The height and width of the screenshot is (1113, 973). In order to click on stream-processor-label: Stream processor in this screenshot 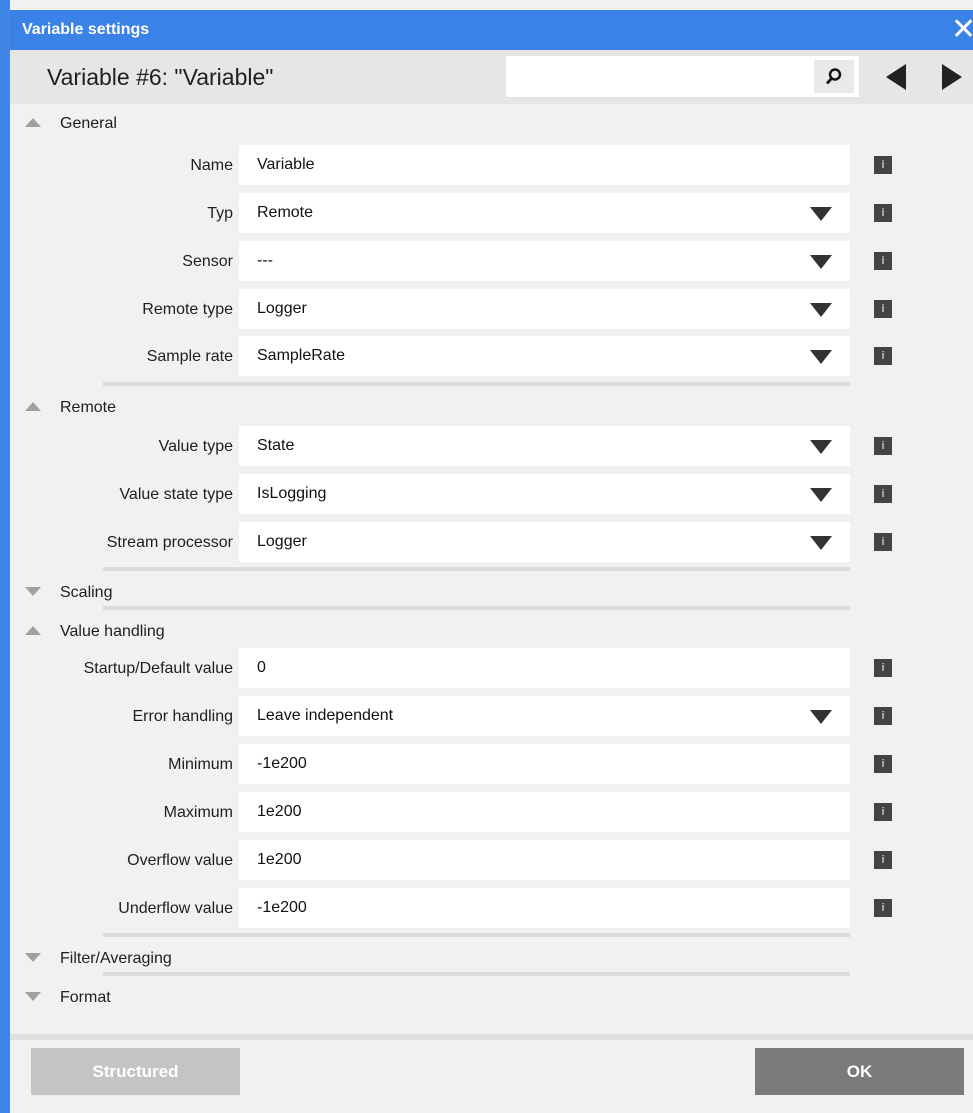, I will do `click(169, 542)`.